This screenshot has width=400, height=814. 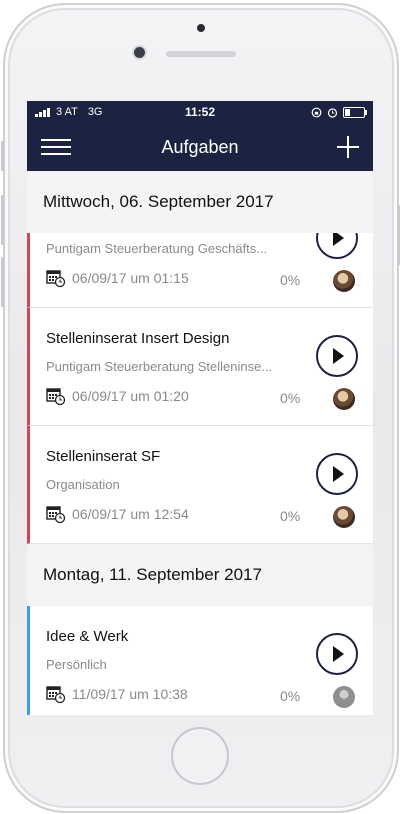 What do you see at coordinates (332, 112) in the screenshot?
I see `alarm-icon` at bounding box center [332, 112].